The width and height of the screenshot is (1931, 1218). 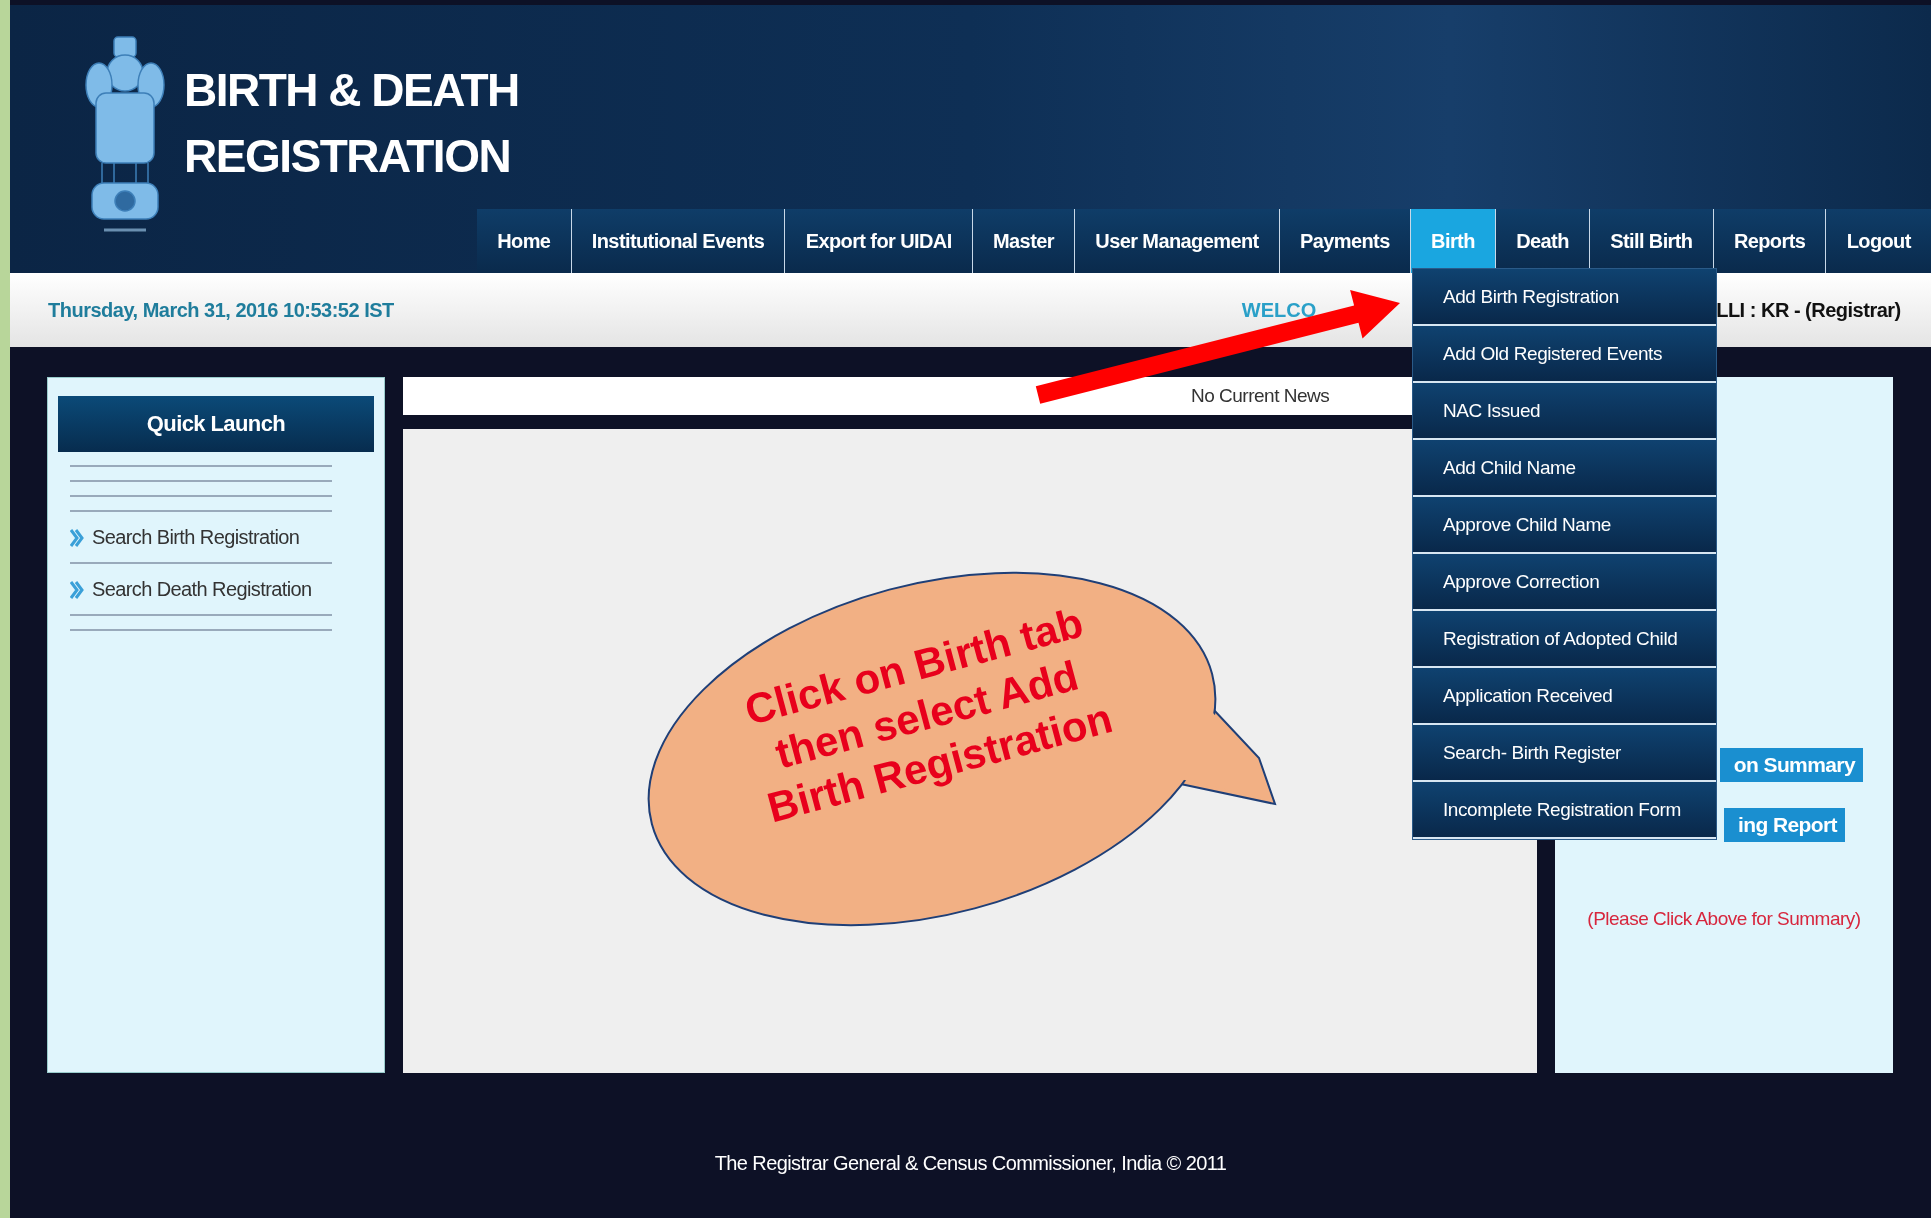 I want to click on menu-item: NAC Issued, so click(x=1564, y=411).